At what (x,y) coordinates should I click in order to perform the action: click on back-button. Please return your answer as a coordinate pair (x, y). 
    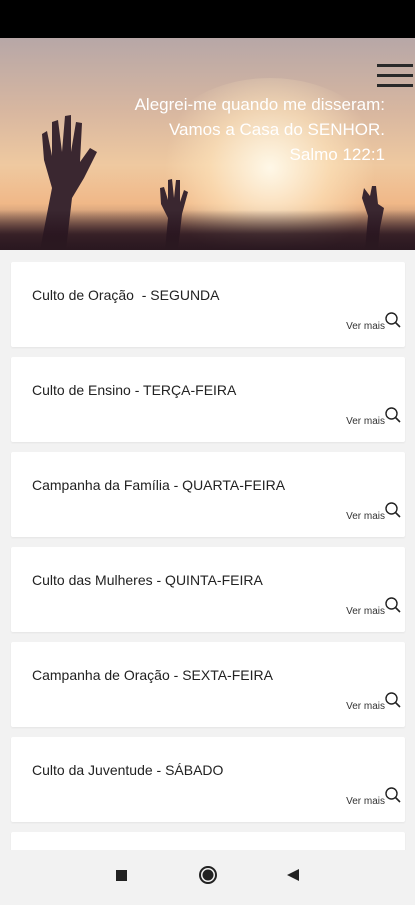
    Looking at the image, I should click on (293, 875).